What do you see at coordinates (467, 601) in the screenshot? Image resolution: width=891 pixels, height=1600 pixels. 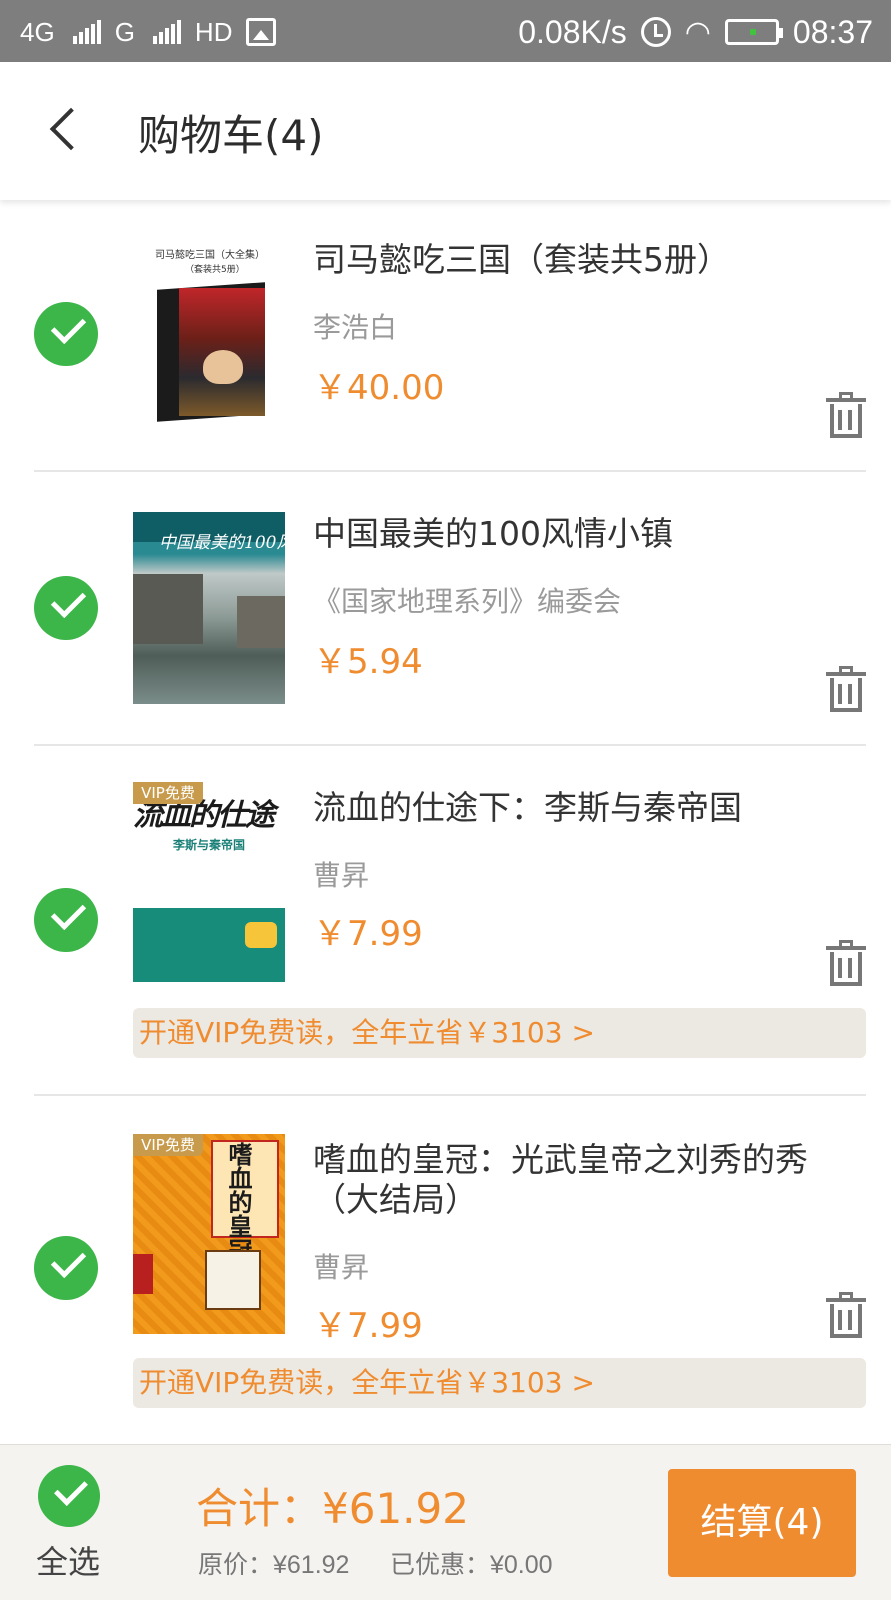 I see `item-2-author: 《国家地理系列》编委会` at bounding box center [467, 601].